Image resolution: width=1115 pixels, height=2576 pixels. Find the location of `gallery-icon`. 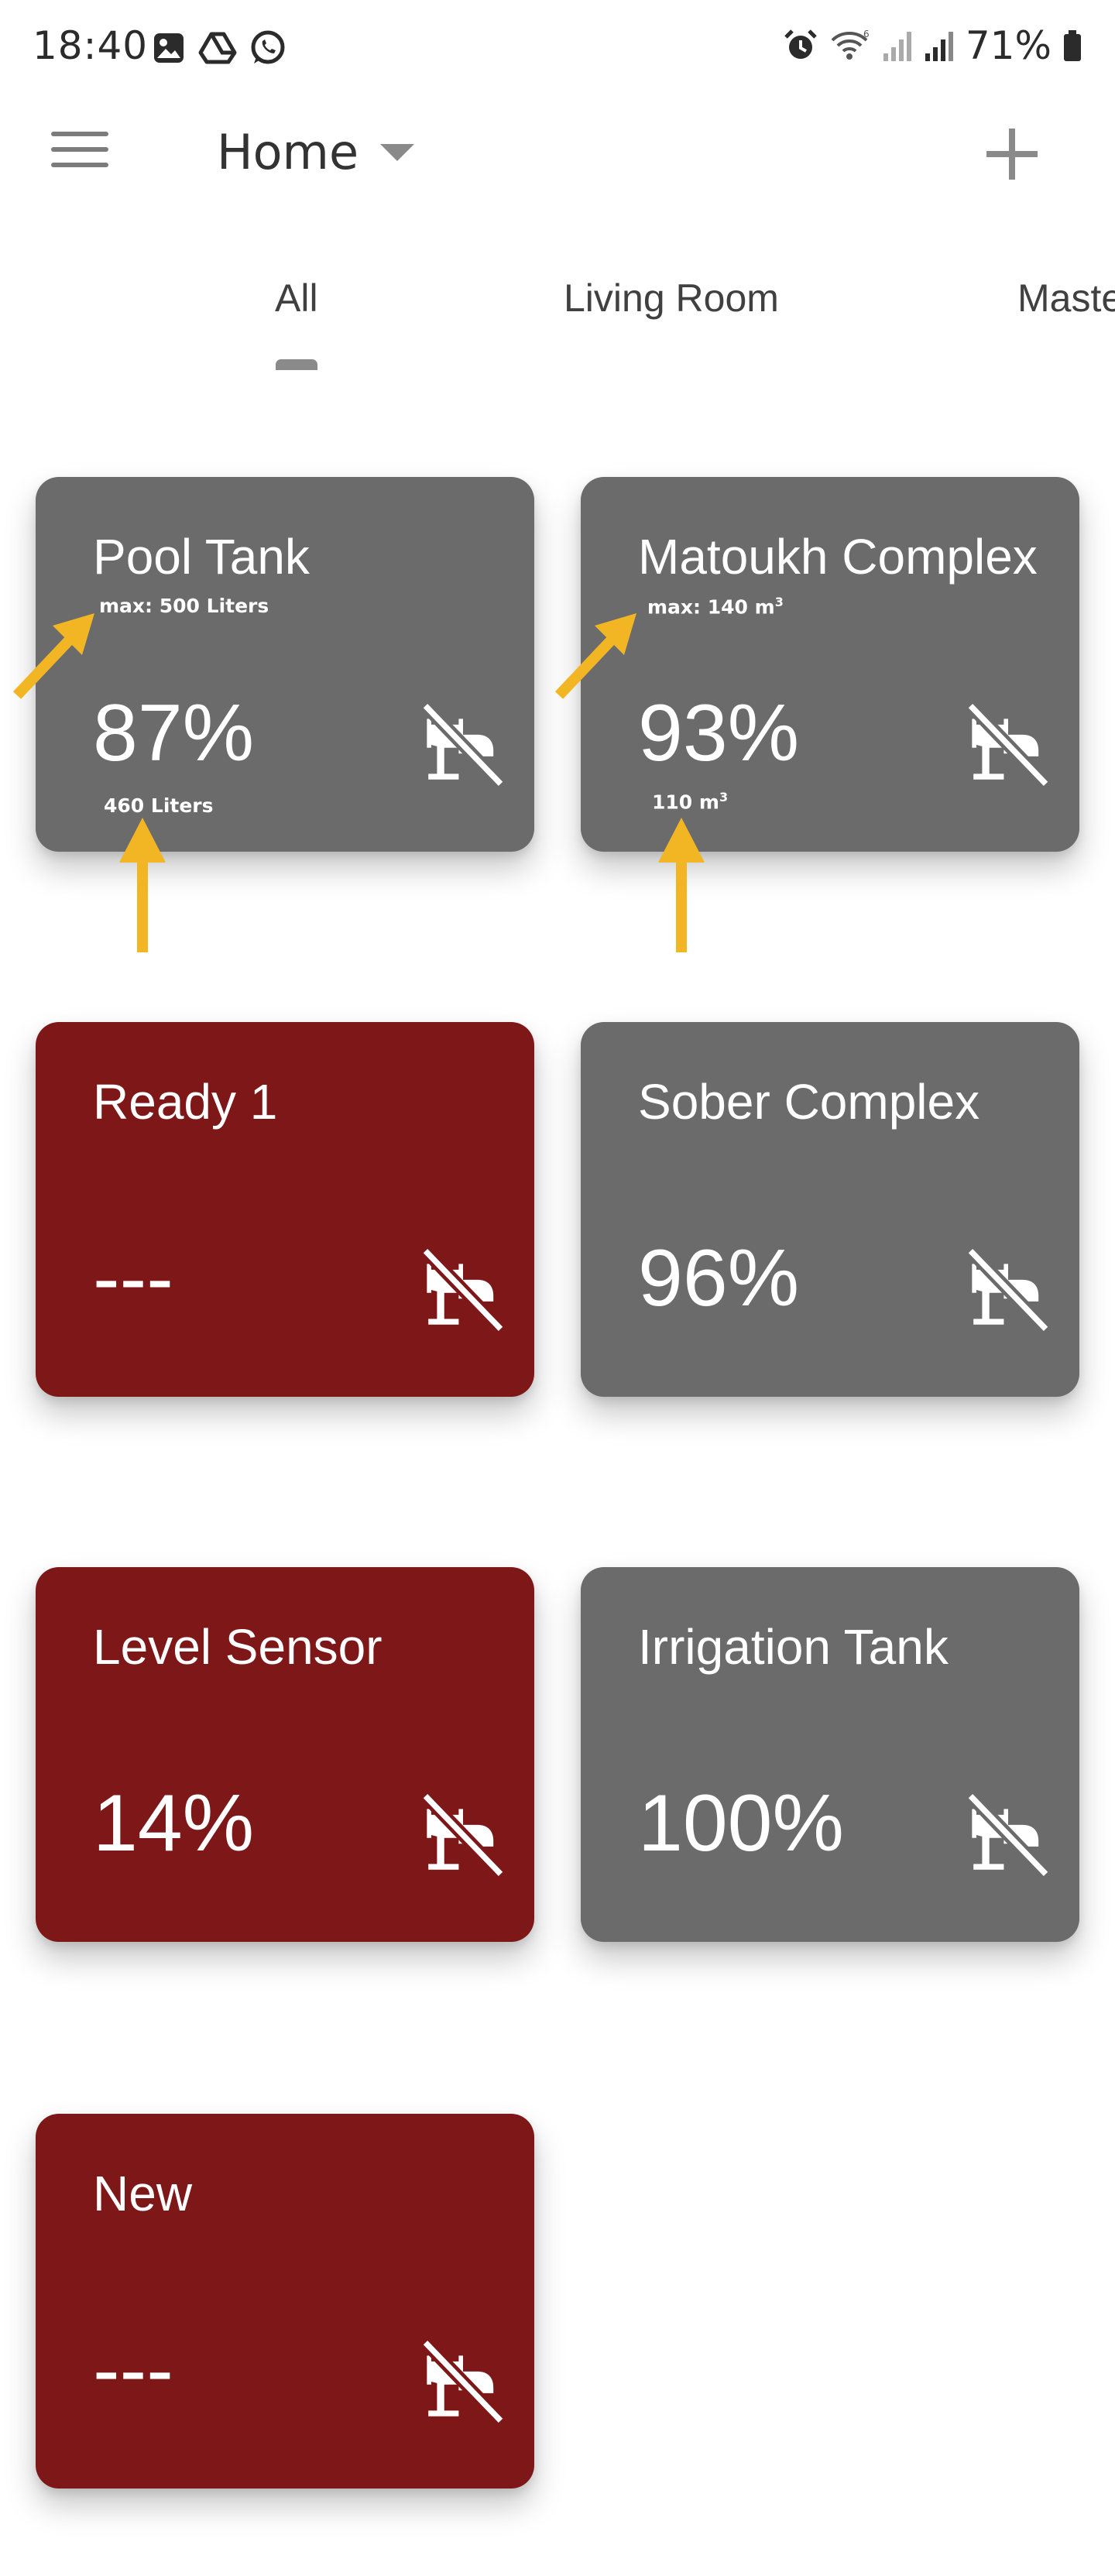

gallery-icon is located at coordinates (169, 48).